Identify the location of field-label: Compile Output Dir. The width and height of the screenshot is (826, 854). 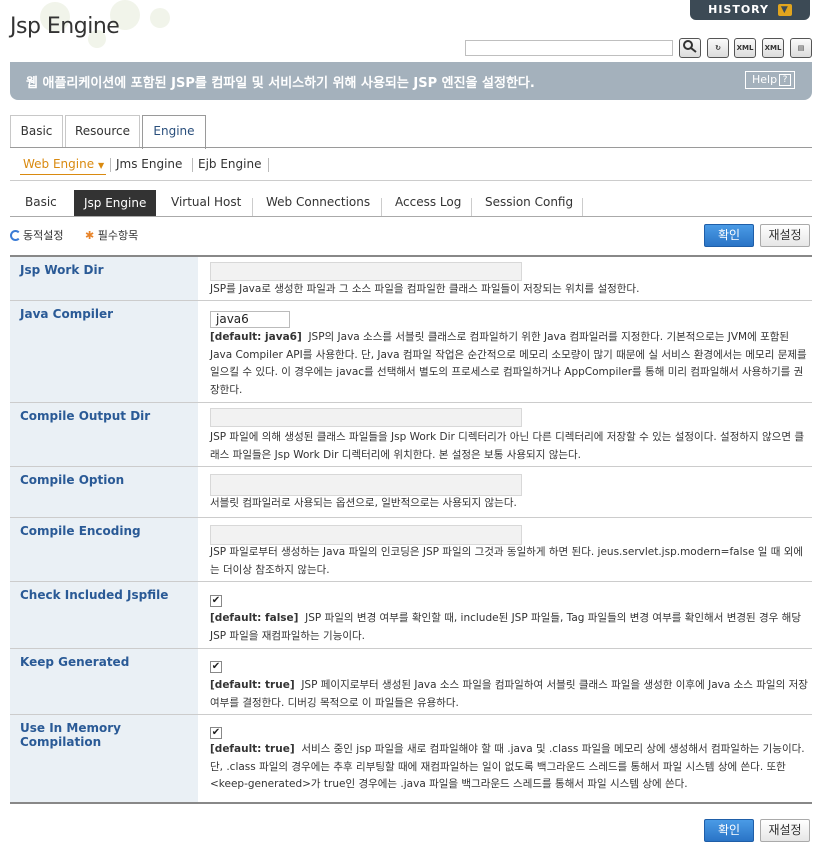
(104, 434).